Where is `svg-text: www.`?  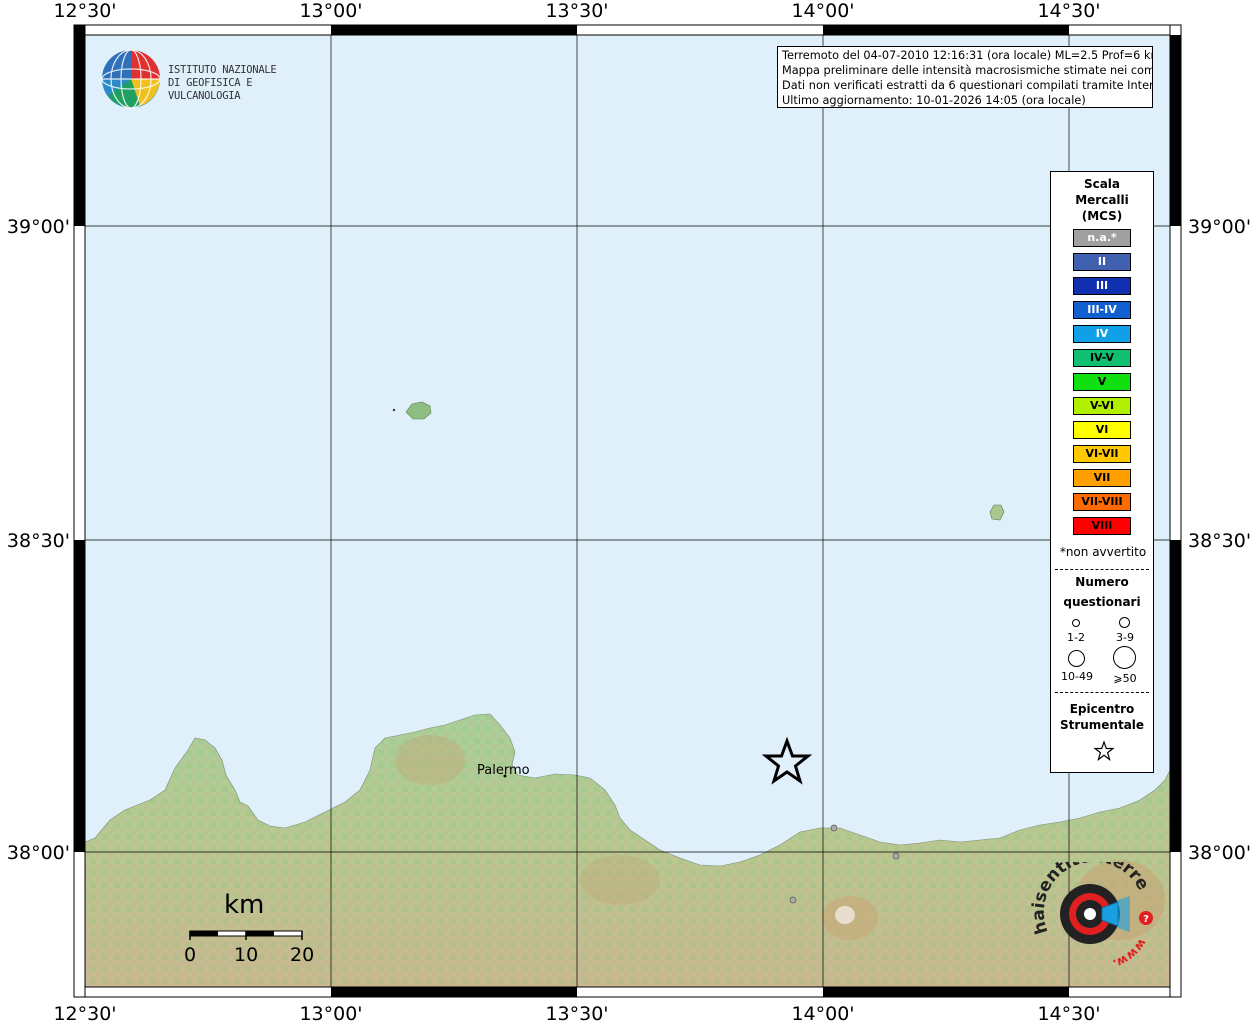 svg-text: www. is located at coordinates (1130, 953).